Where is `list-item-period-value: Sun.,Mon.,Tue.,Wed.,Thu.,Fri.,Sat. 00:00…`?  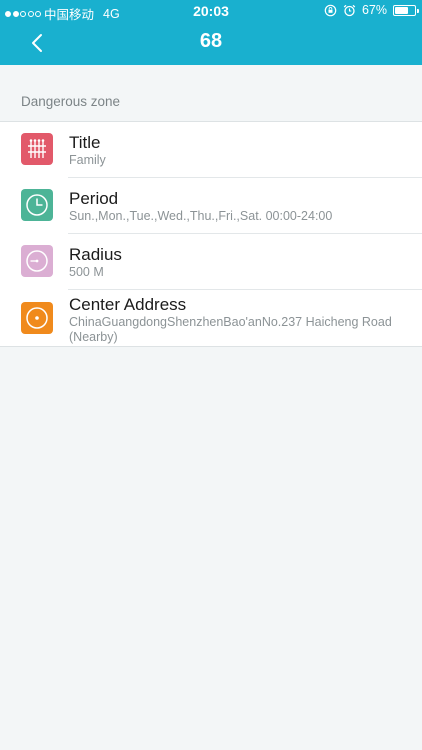
list-item-period-value: Sun.,Mon.,Tue.,Wed.,Thu.,Fri.,Sat. 00:00… is located at coordinates (201, 216).